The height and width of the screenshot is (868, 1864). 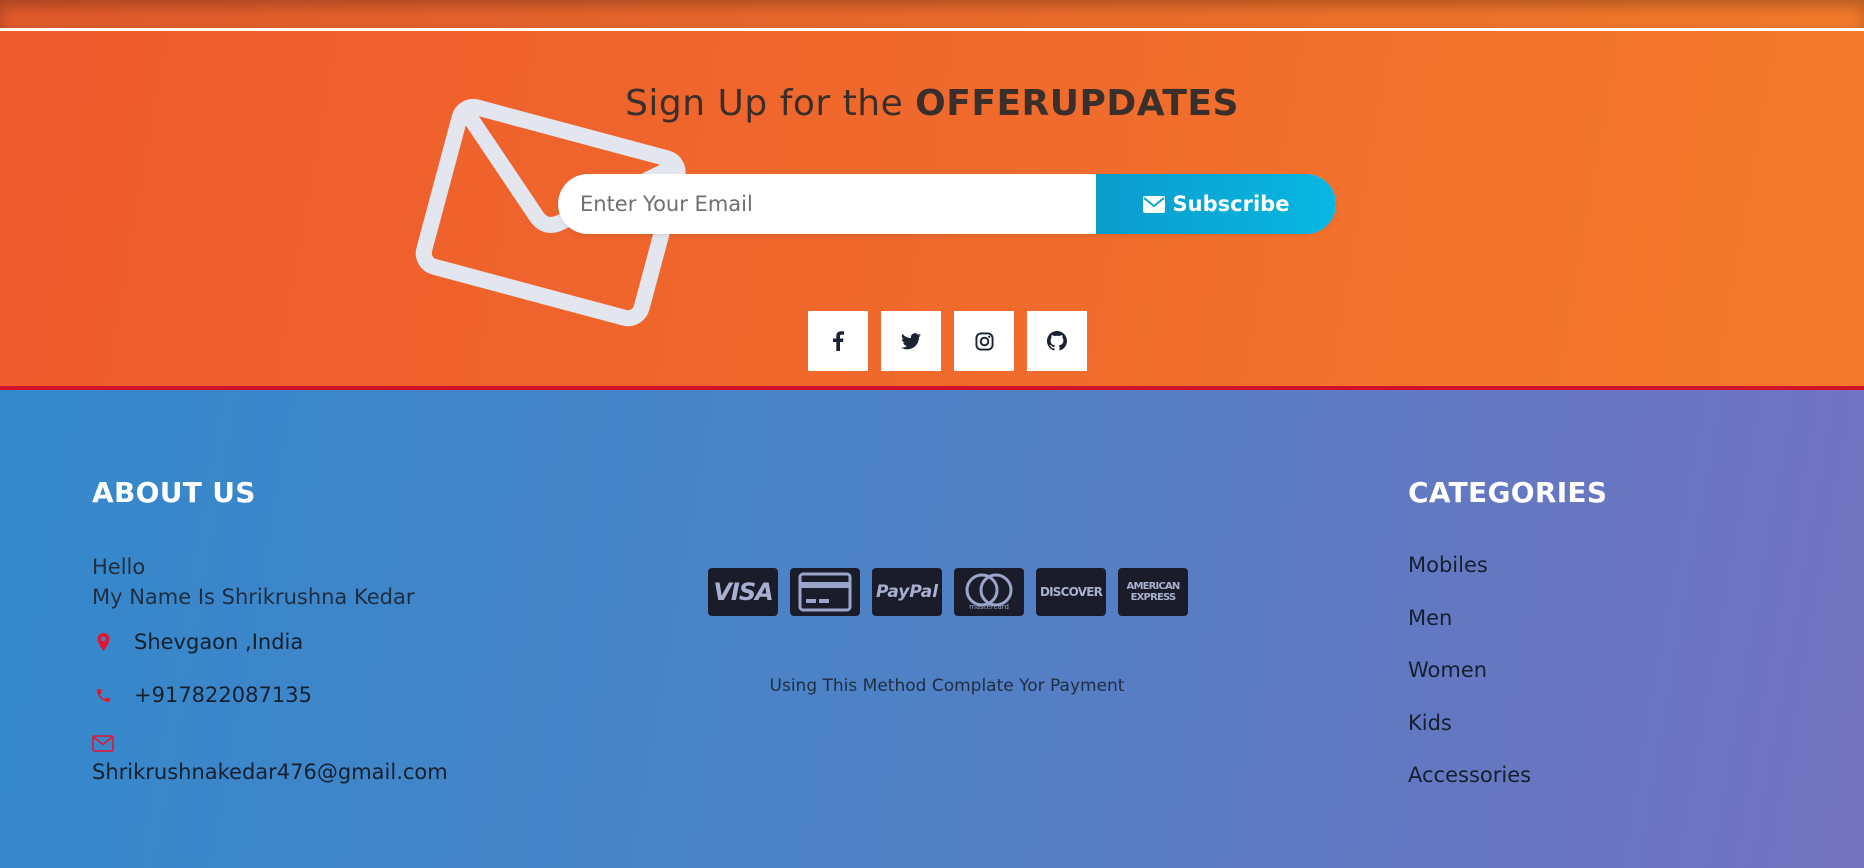 What do you see at coordinates (1469, 789) in the screenshot?
I see `category-accessories: Accessories` at bounding box center [1469, 789].